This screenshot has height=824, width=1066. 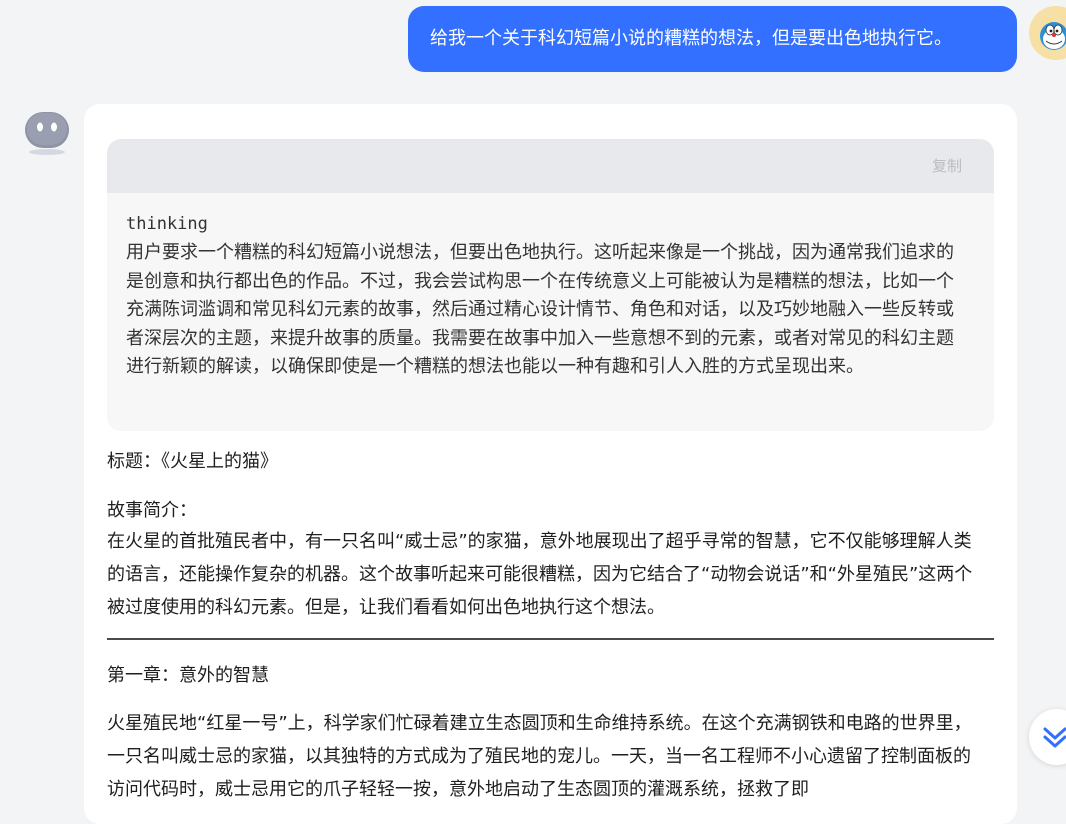 I want to click on user-message-row: 给我一个关于科幻短篇小说的糟糕的想法，但是要出色地执行它。, so click(x=533, y=41).